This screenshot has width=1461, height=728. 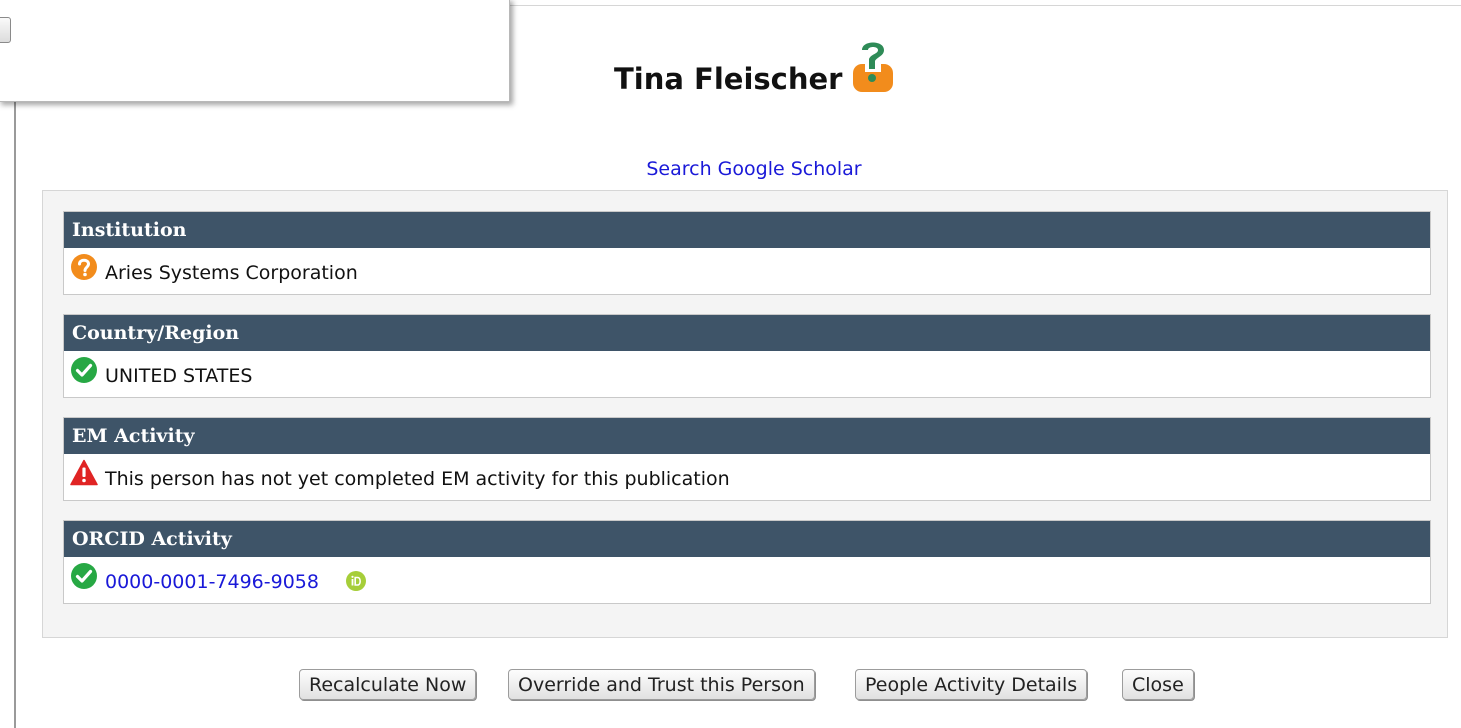 What do you see at coordinates (1158, 684) in the screenshot?
I see `close-button: Close` at bounding box center [1158, 684].